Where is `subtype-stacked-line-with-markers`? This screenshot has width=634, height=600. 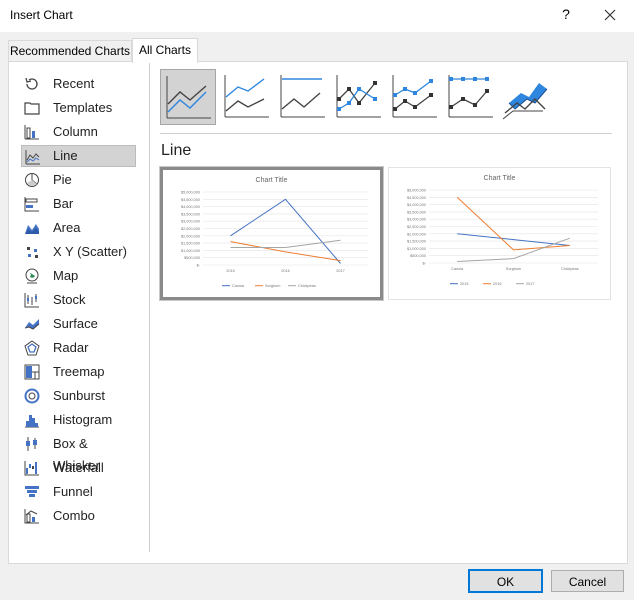 subtype-stacked-line-with-markers is located at coordinates (415, 97).